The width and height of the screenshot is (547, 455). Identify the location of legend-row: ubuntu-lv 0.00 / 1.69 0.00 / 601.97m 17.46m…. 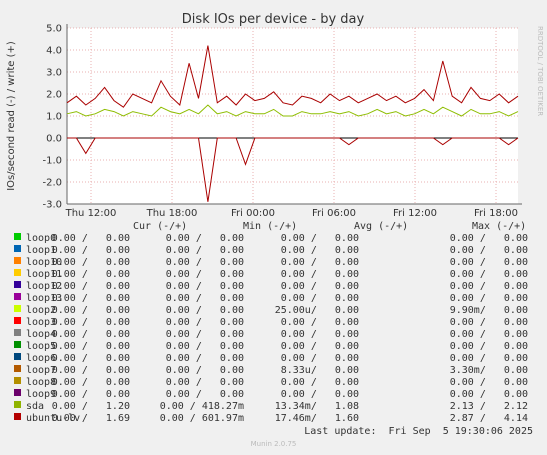
(273, 419).